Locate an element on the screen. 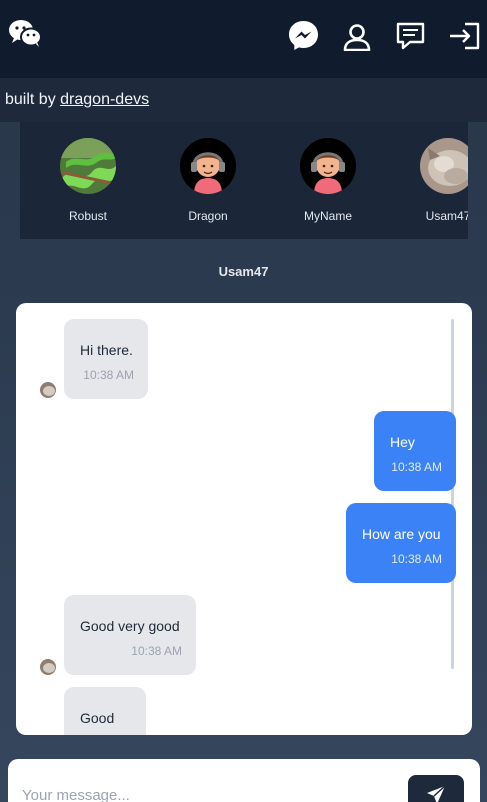 The image size is (487, 802). credit-link: dragon-devs is located at coordinates (104, 99).